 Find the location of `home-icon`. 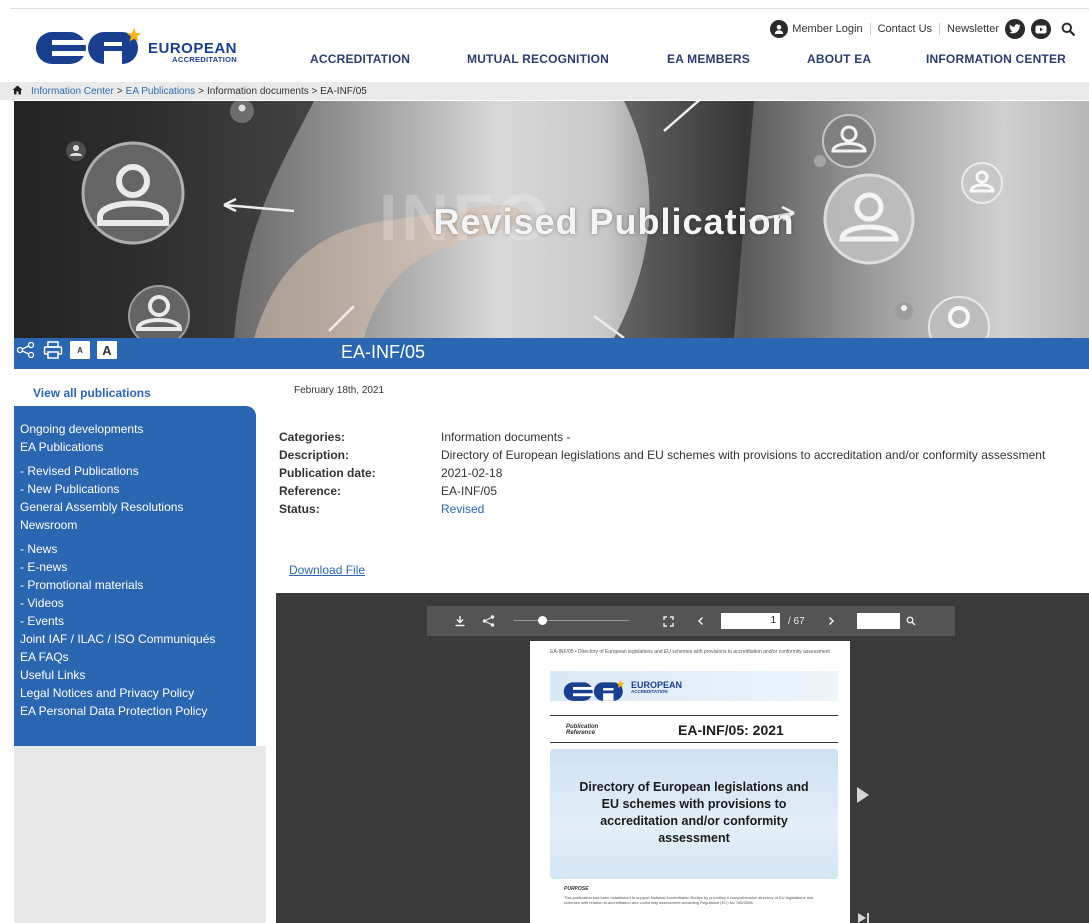

home-icon is located at coordinates (17, 91).